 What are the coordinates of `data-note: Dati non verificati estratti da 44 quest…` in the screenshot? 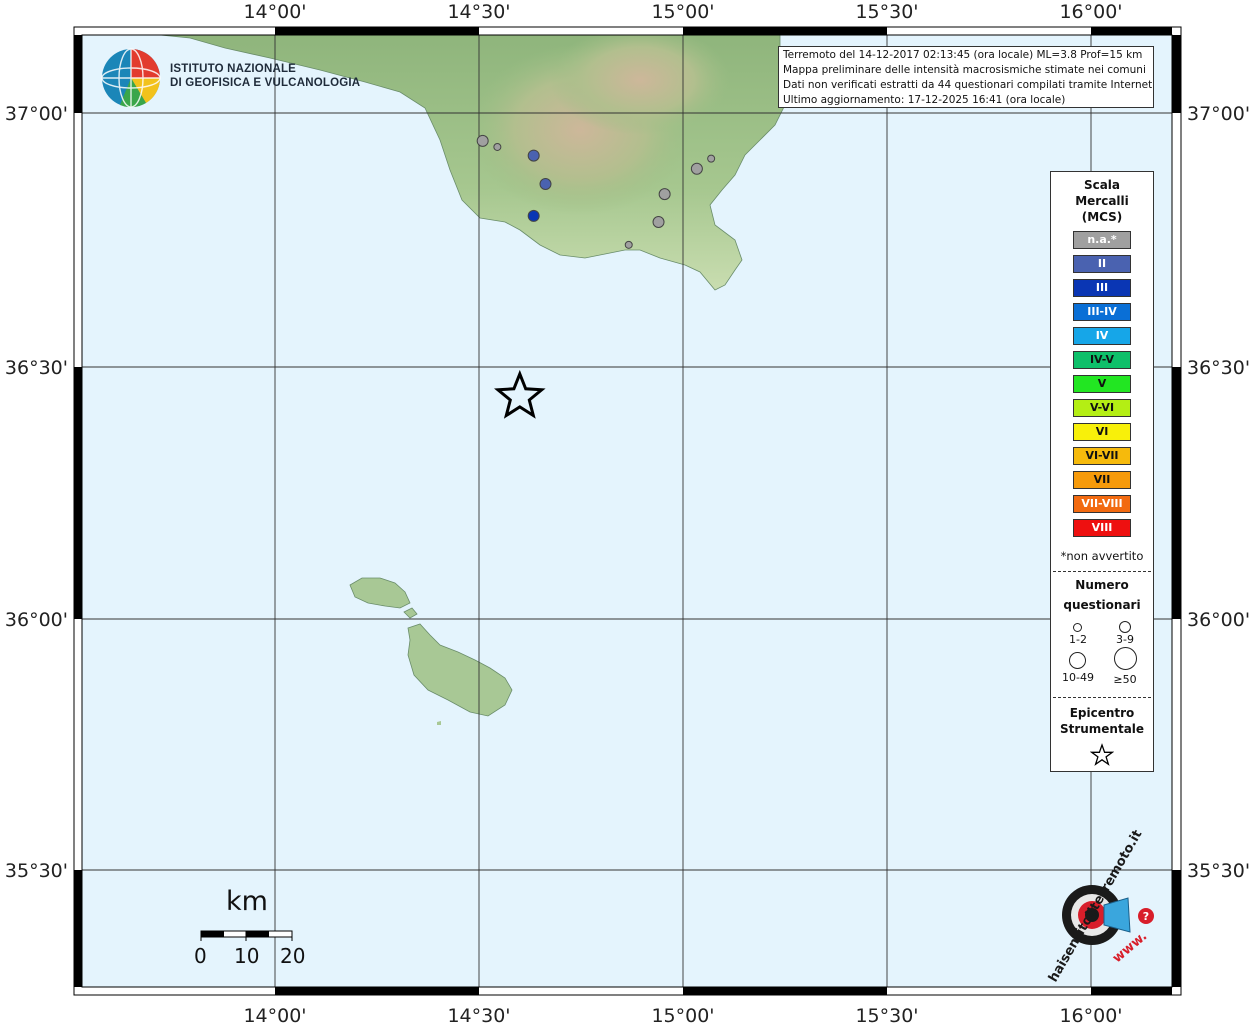 It's located at (968, 85).